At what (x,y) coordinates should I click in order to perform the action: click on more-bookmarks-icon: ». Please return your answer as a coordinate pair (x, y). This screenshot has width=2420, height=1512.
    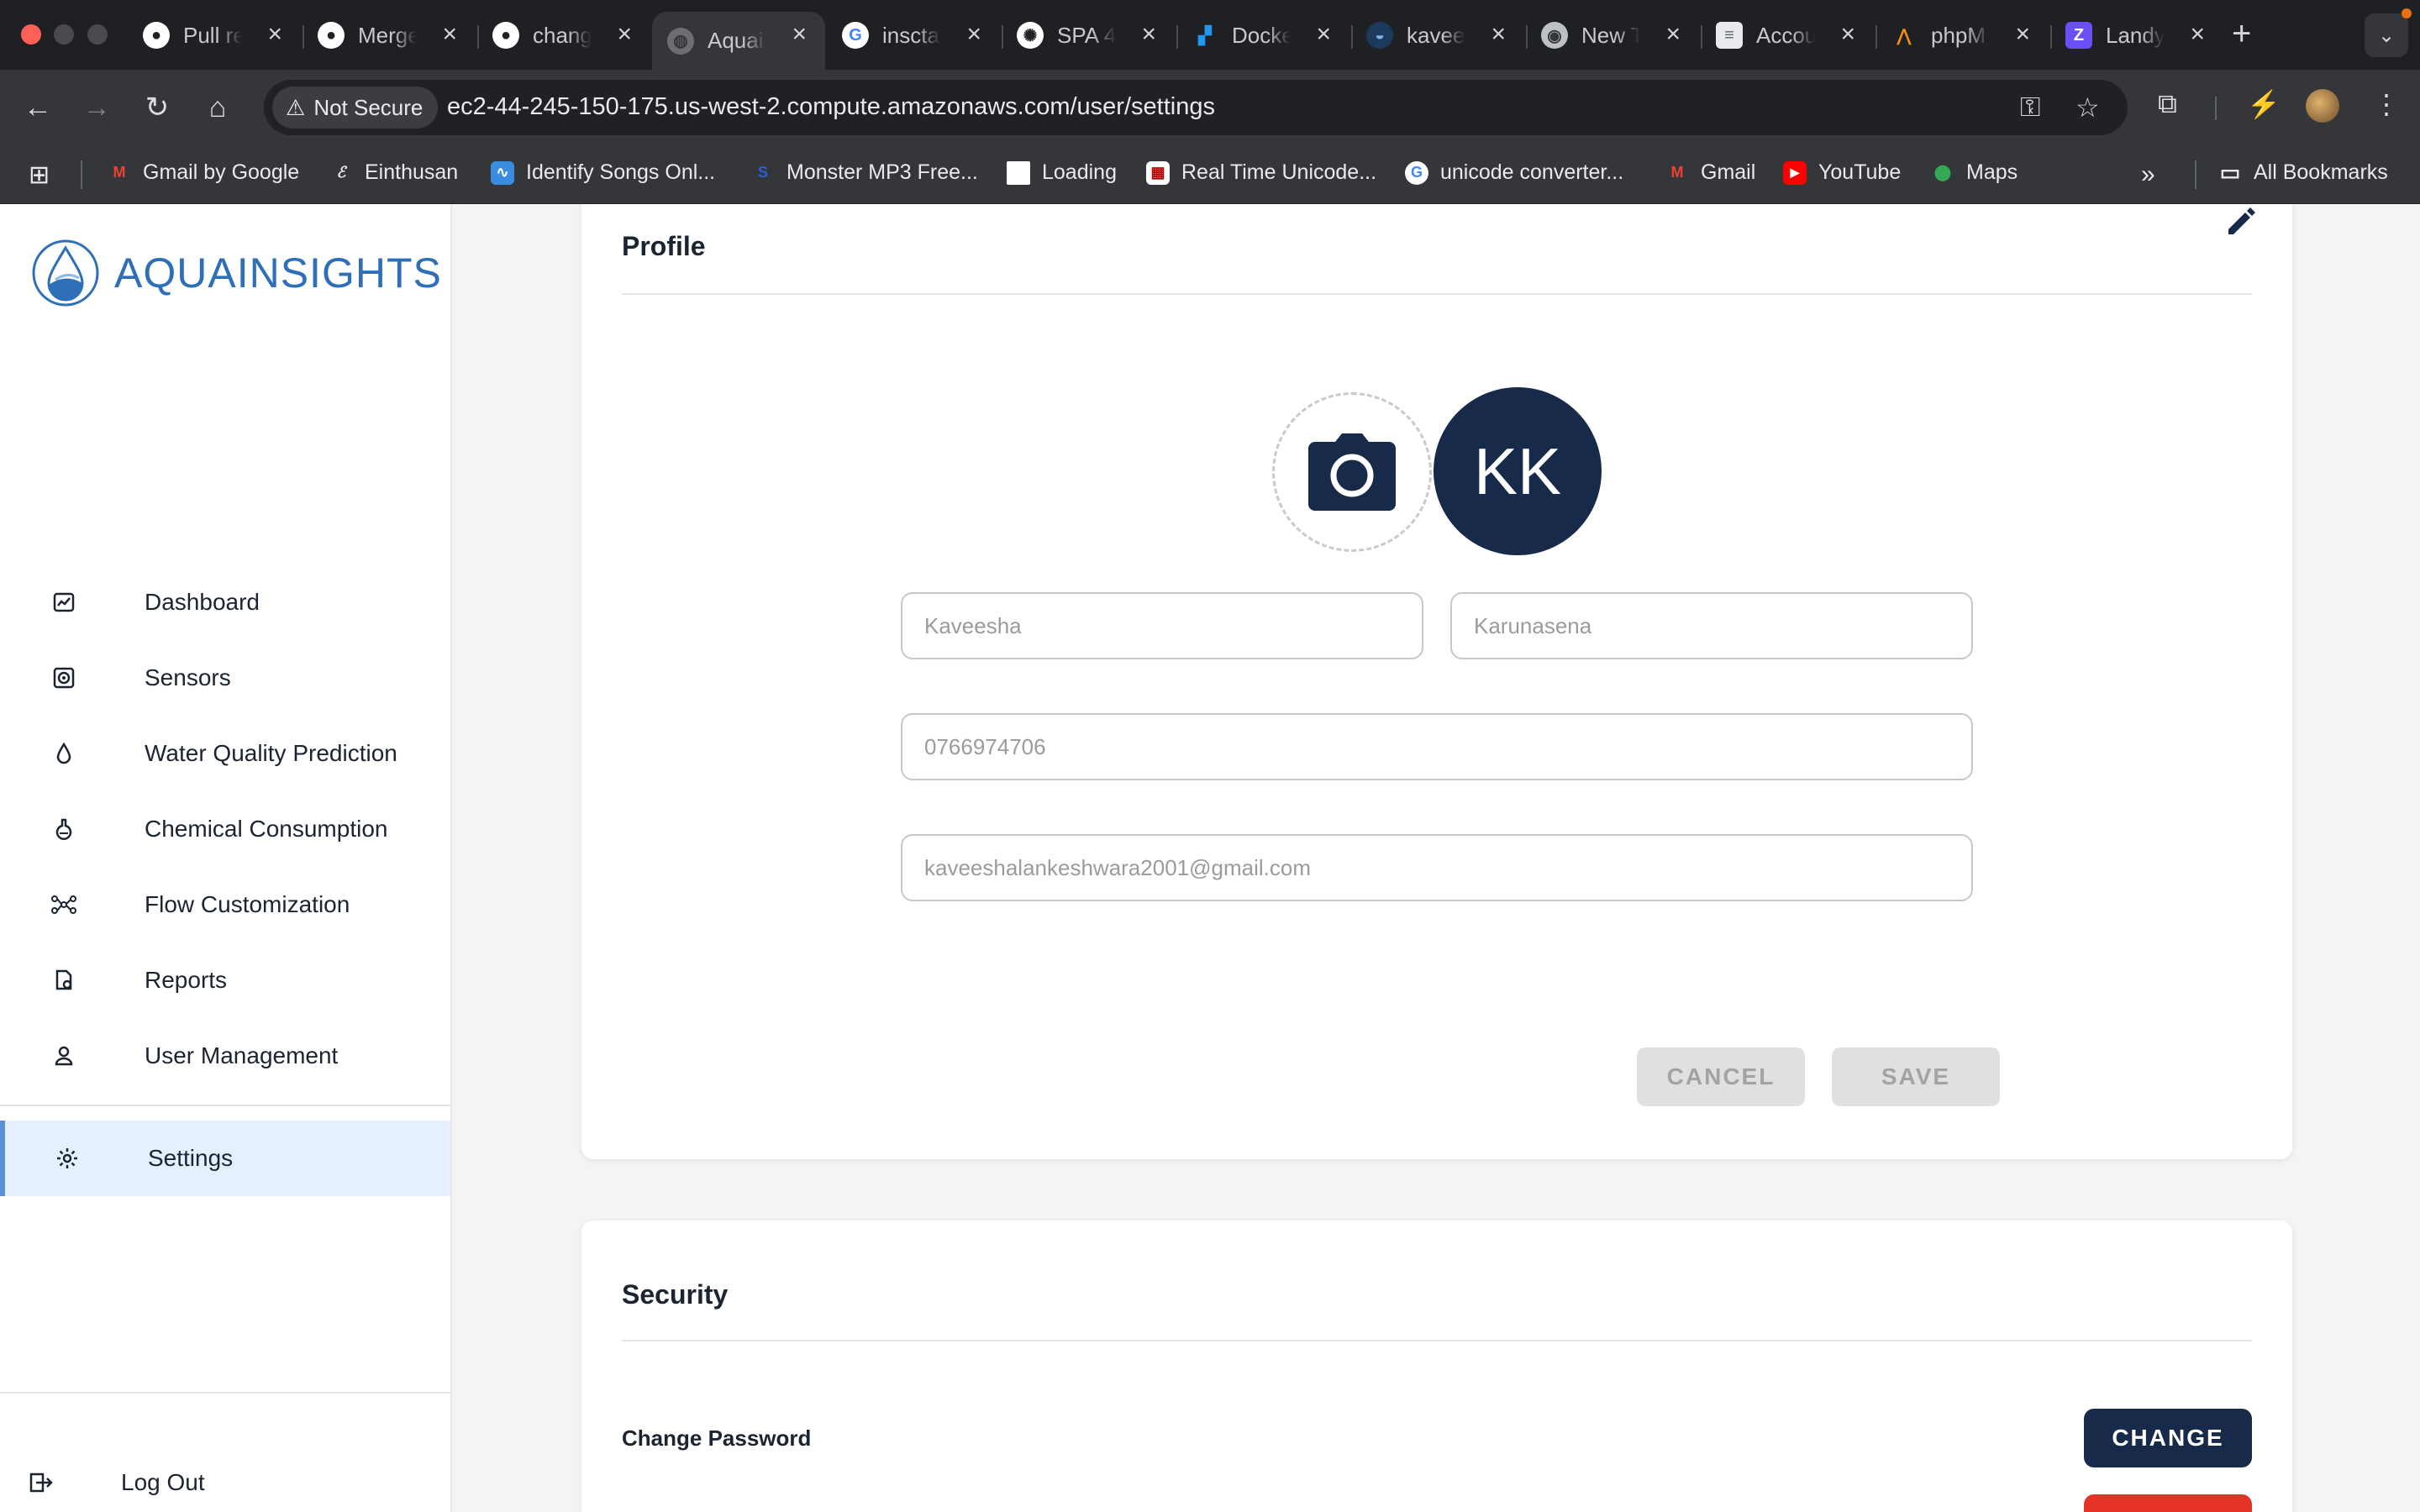
    Looking at the image, I should click on (2148, 174).